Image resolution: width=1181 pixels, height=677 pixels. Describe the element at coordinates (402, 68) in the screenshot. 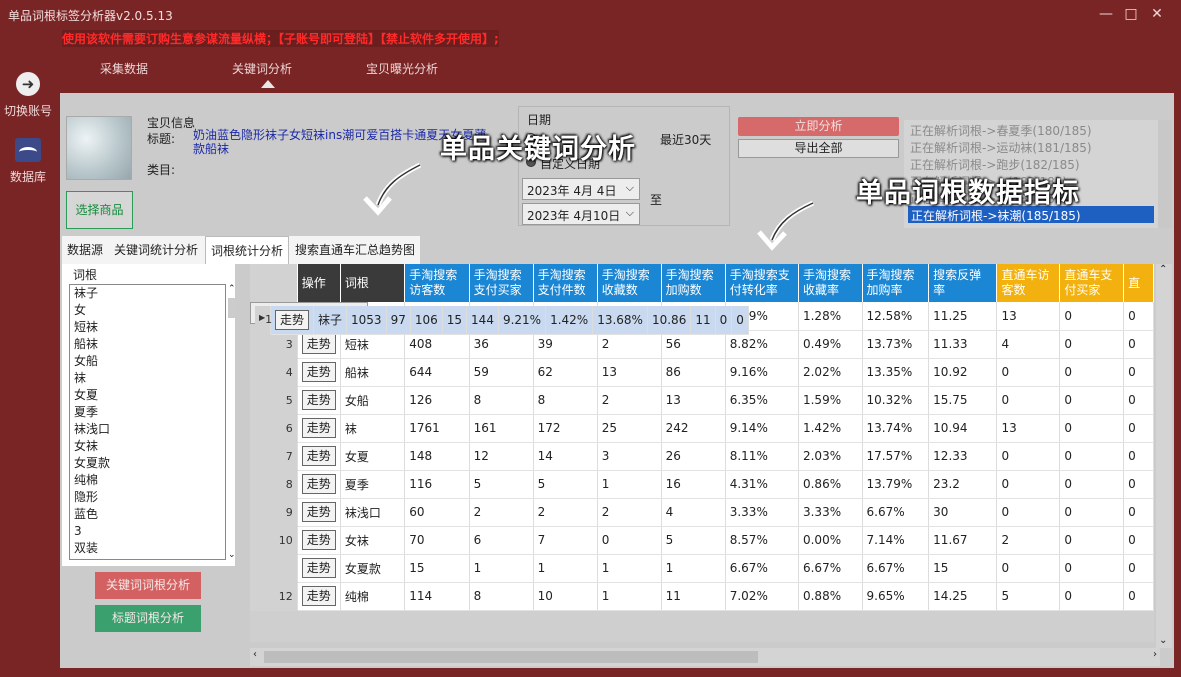

I see `nav-tab-exposure-analysis: 宝贝曝光分析` at that location.